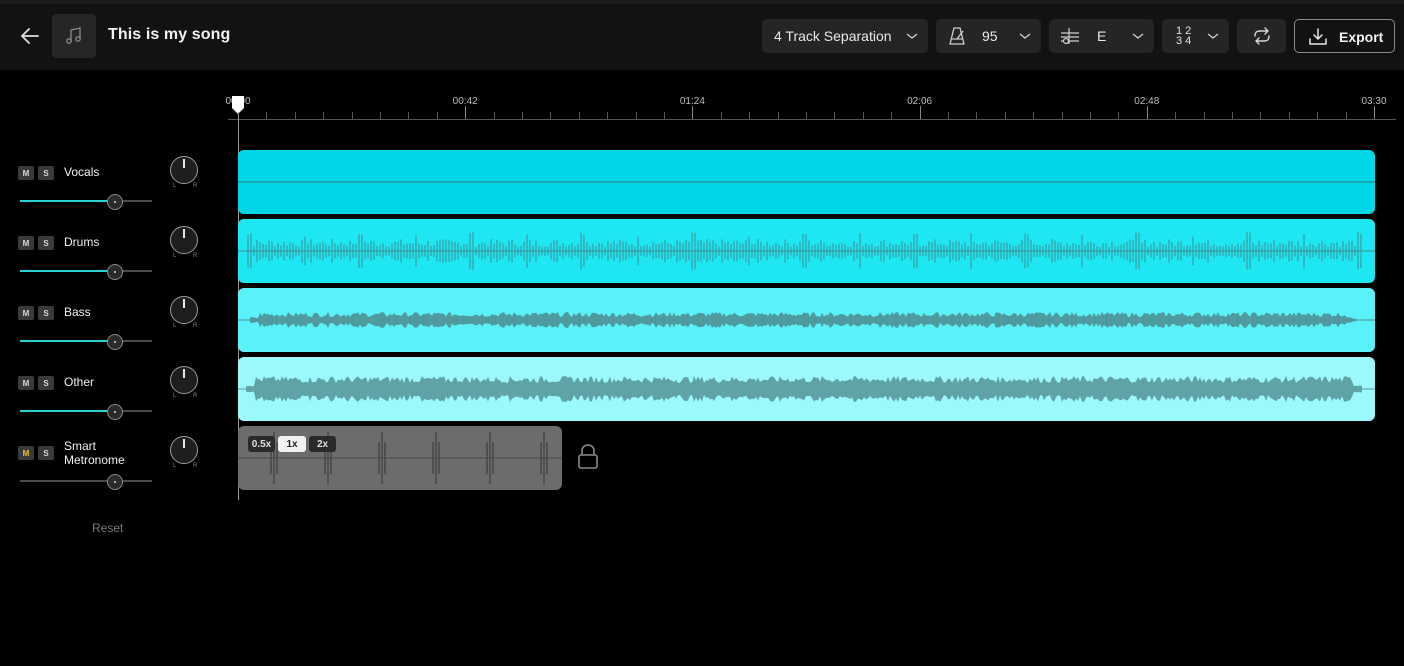 The image size is (1404, 666). I want to click on key-dropdown: E, so click(1101, 36).